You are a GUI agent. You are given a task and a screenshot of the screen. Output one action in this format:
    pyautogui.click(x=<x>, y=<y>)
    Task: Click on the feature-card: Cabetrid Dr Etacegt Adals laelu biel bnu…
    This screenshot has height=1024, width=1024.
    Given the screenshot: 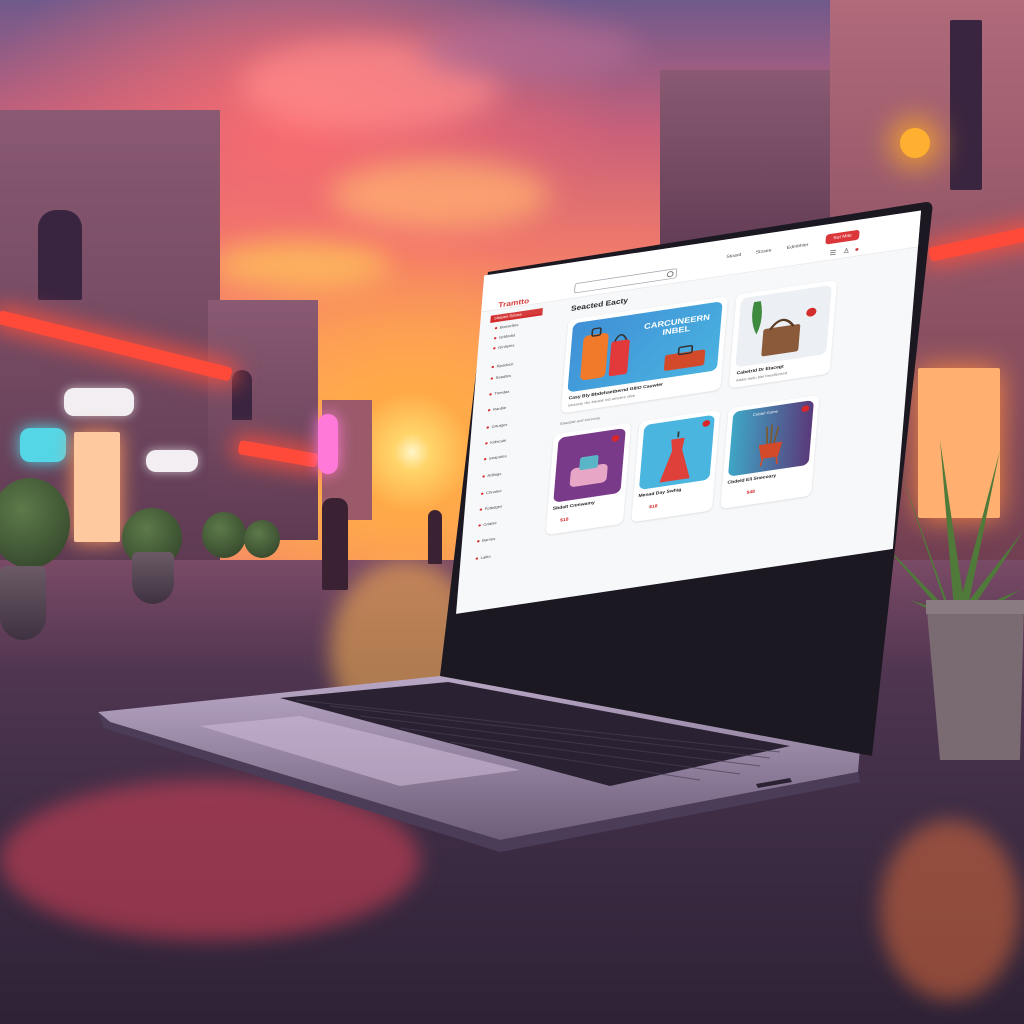 What is the action you would take?
    pyautogui.click(x=783, y=334)
    